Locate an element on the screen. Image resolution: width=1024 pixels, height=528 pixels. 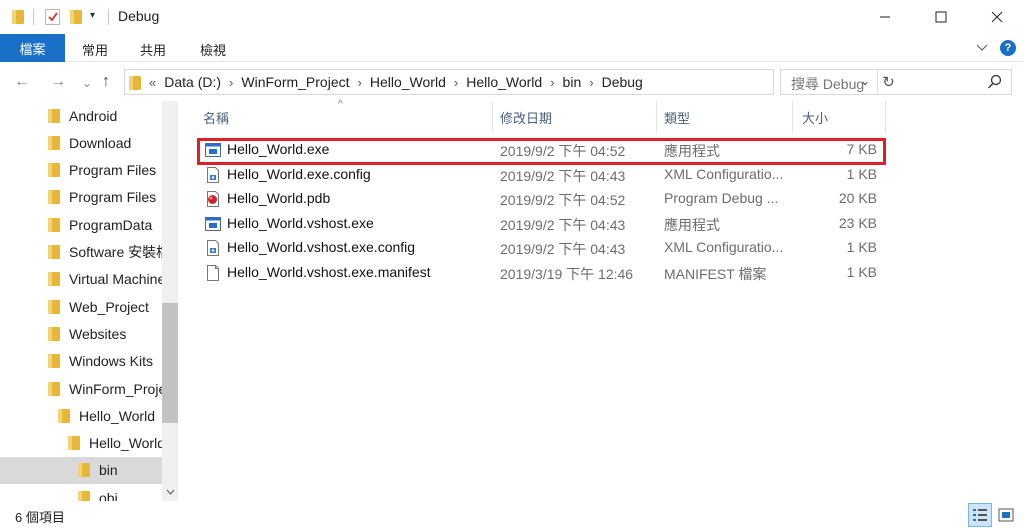
tree-item-label: Software 安裝檔 is located at coordinates (115, 252).